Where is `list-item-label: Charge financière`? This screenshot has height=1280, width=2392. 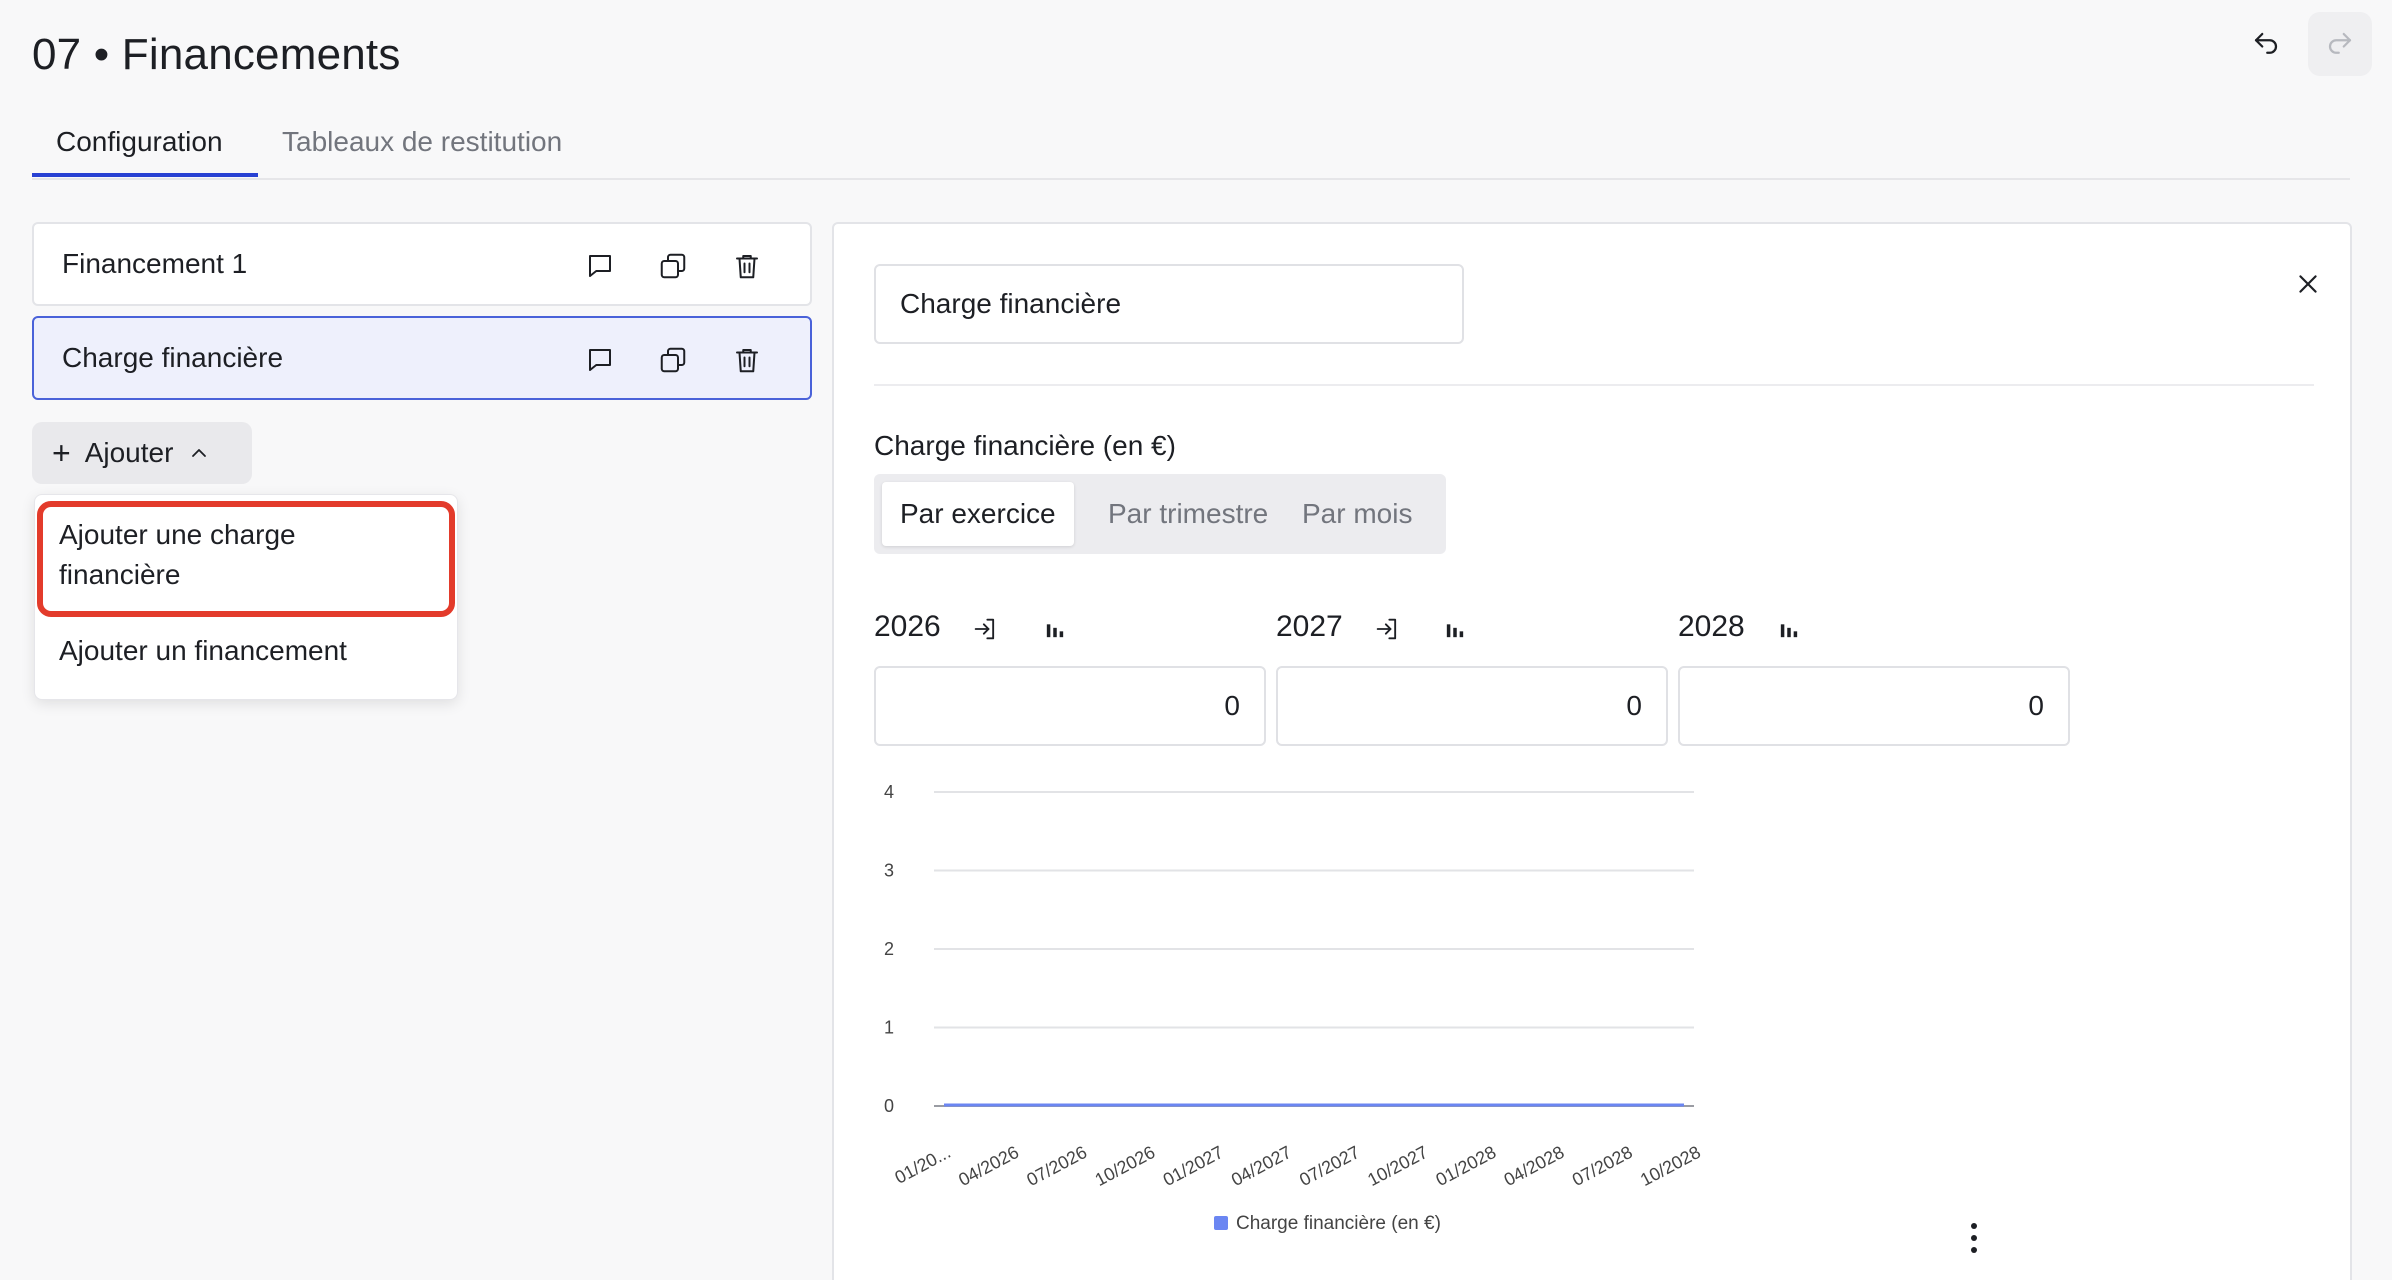
list-item-label: Charge financière is located at coordinates (173, 357).